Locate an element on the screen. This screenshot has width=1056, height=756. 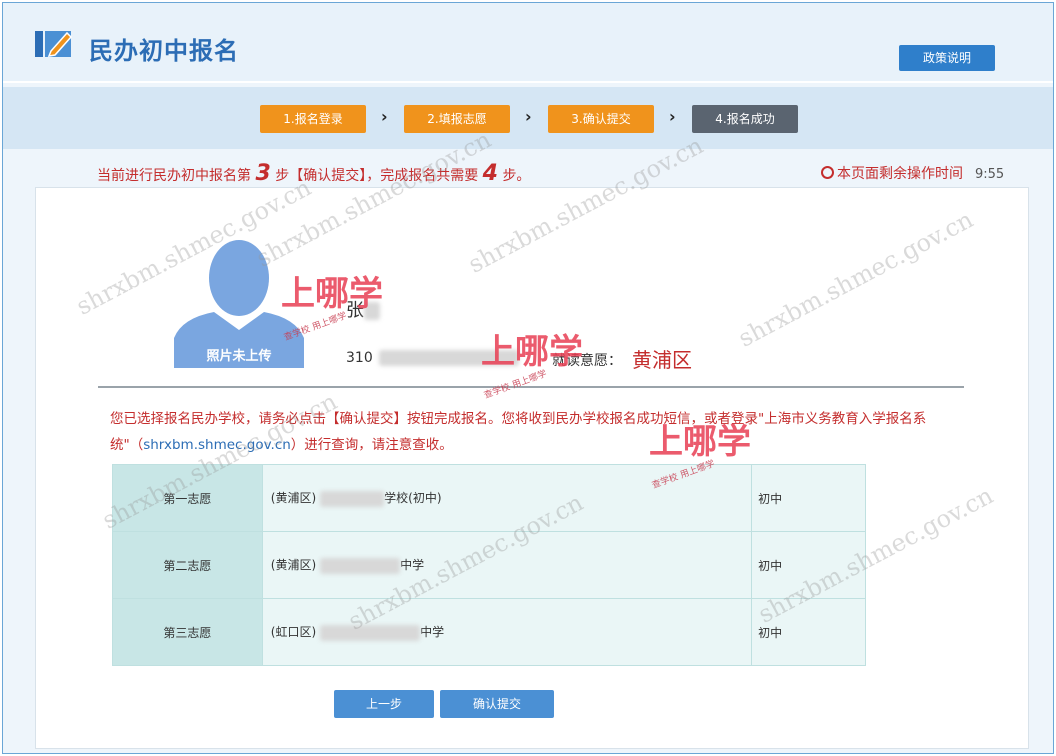
step-progress-bar: 1.报名登录 › 2.填报志愿 › 3.确认提交 › 4.报名成功 is located at coordinates (528, 118).